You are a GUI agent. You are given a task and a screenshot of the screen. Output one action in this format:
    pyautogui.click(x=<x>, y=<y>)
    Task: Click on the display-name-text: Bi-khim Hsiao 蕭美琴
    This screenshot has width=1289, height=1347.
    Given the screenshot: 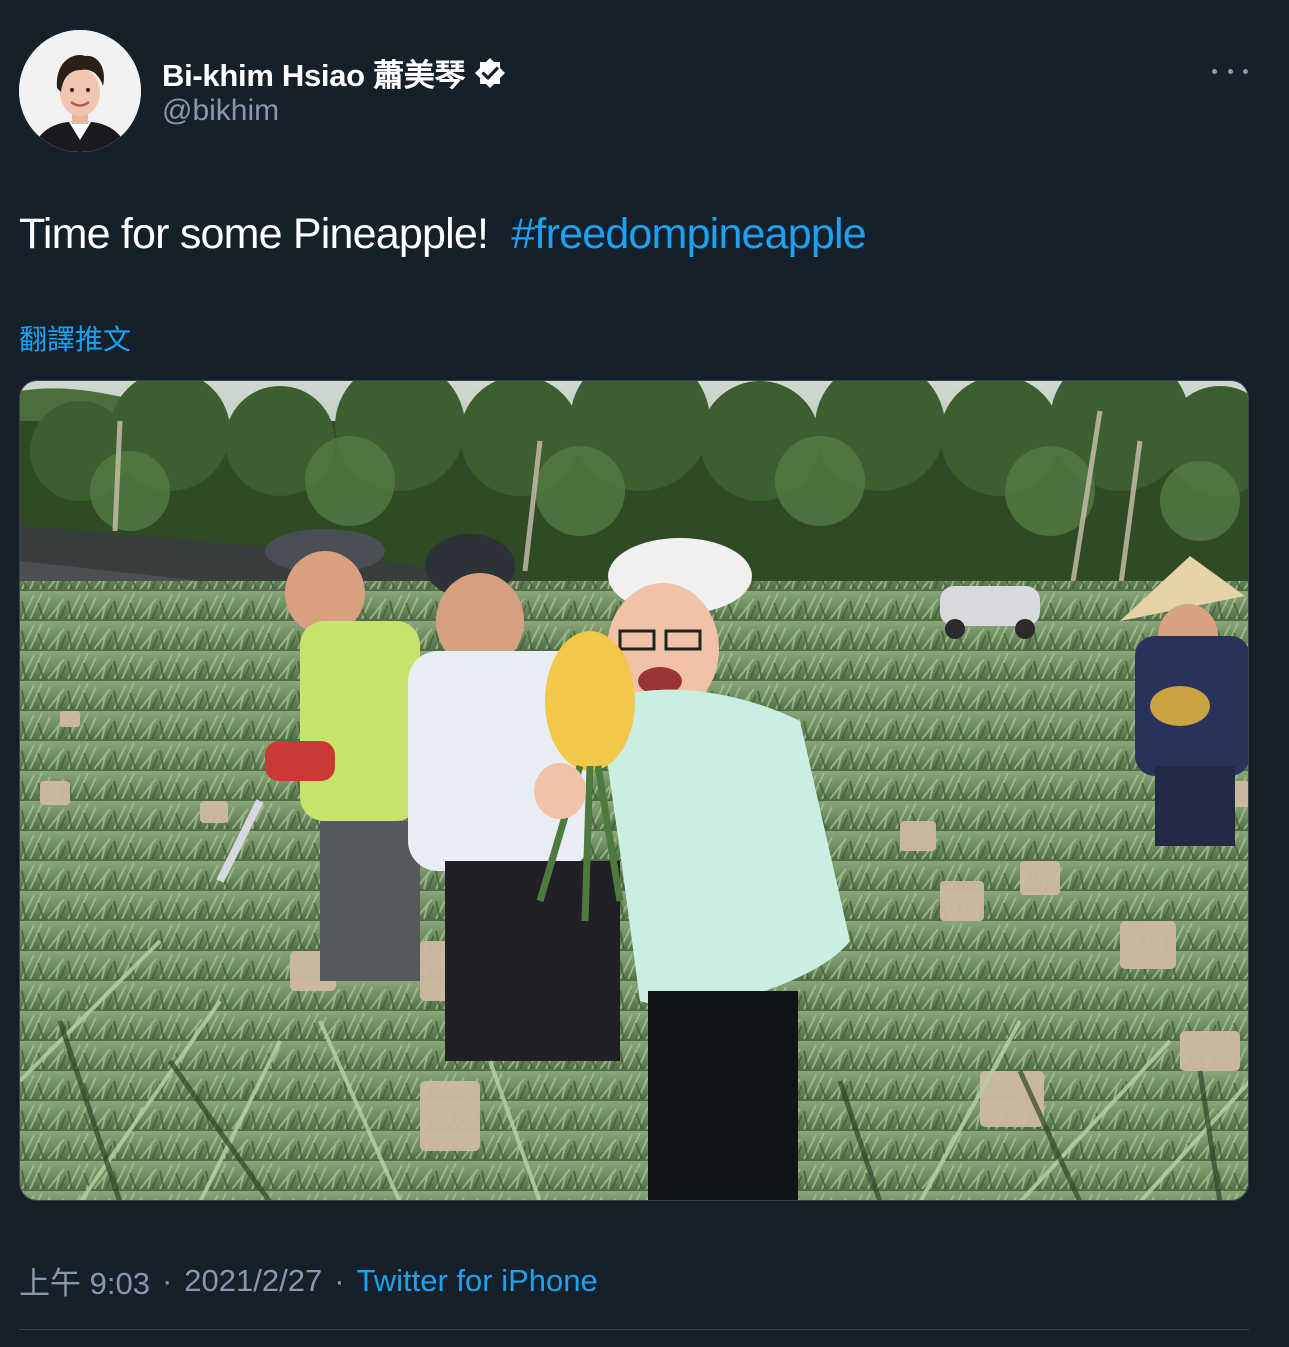 What is the action you would take?
    pyautogui.click(x=314, y=75)
    